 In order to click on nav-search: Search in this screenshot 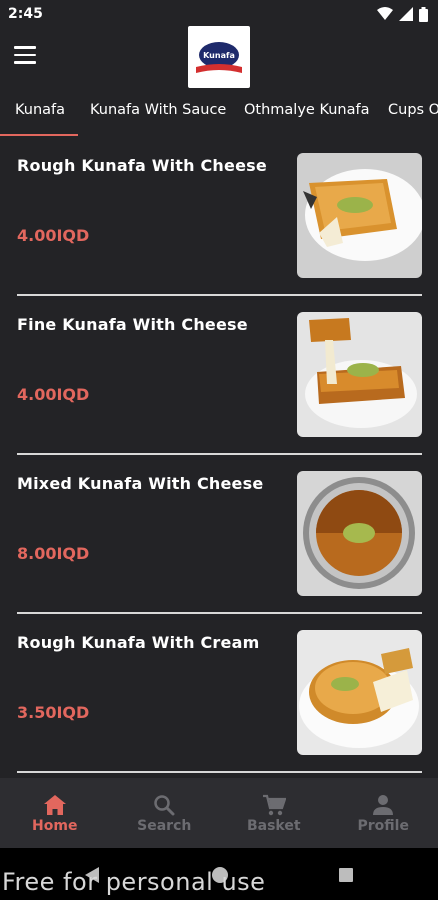, I will do `click(165, 813)`.